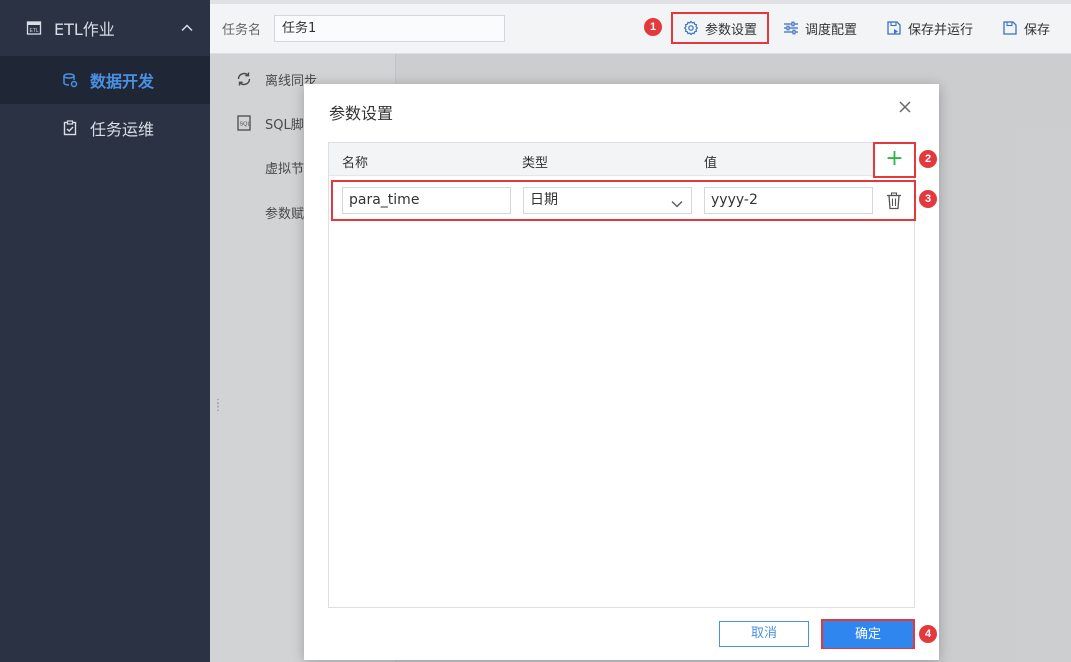 Image resolution: width=1071 pixels, height=662 pixels. What do you see at coordinates (355, 163) in the screenshot?
I see `column-header-name: 名称` at bounding box center [355, 163].